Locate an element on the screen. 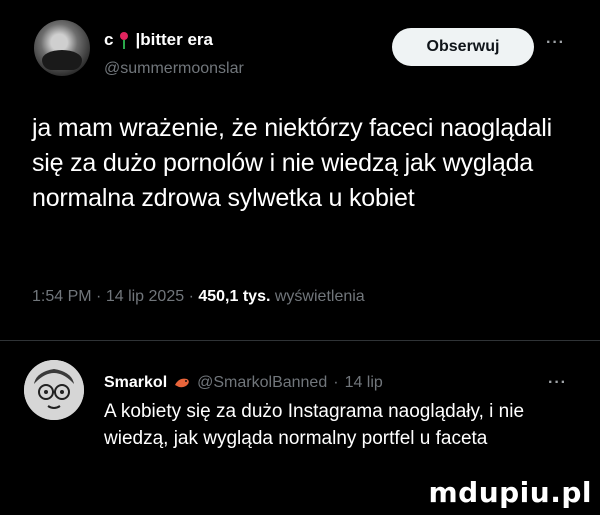  author-display-name-suffix: |bitter era is located at coordinates (174, 40).